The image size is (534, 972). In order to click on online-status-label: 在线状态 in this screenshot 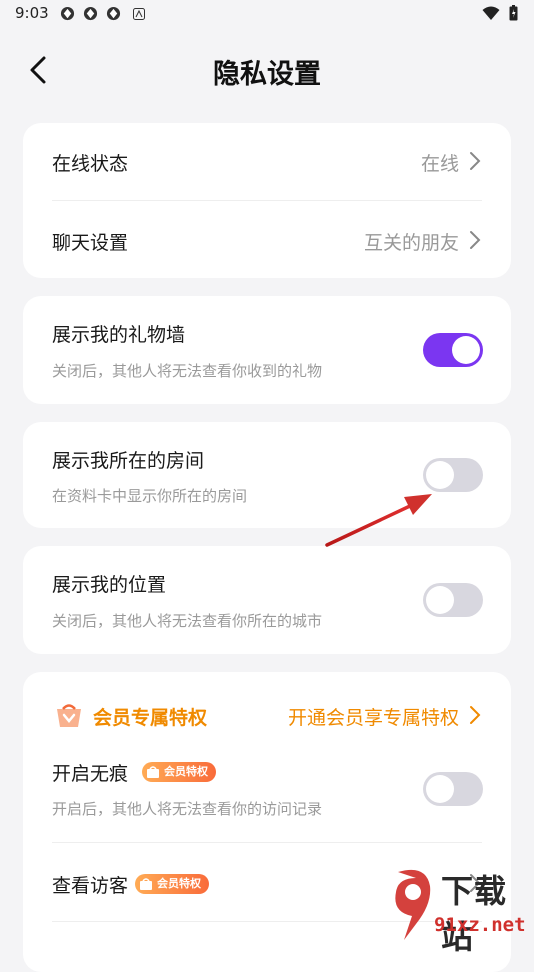, I will do `click(90, 164)`.